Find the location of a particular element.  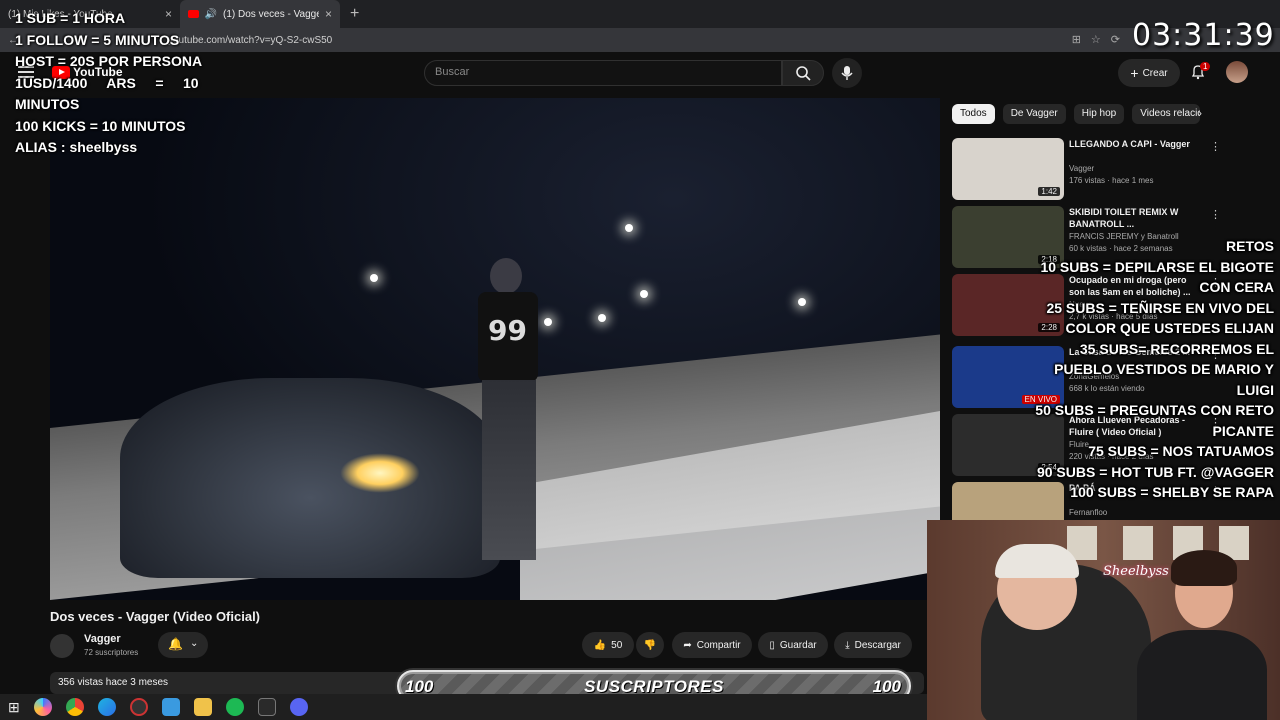

new-tab-button: + is located at coordinates (354, 14).